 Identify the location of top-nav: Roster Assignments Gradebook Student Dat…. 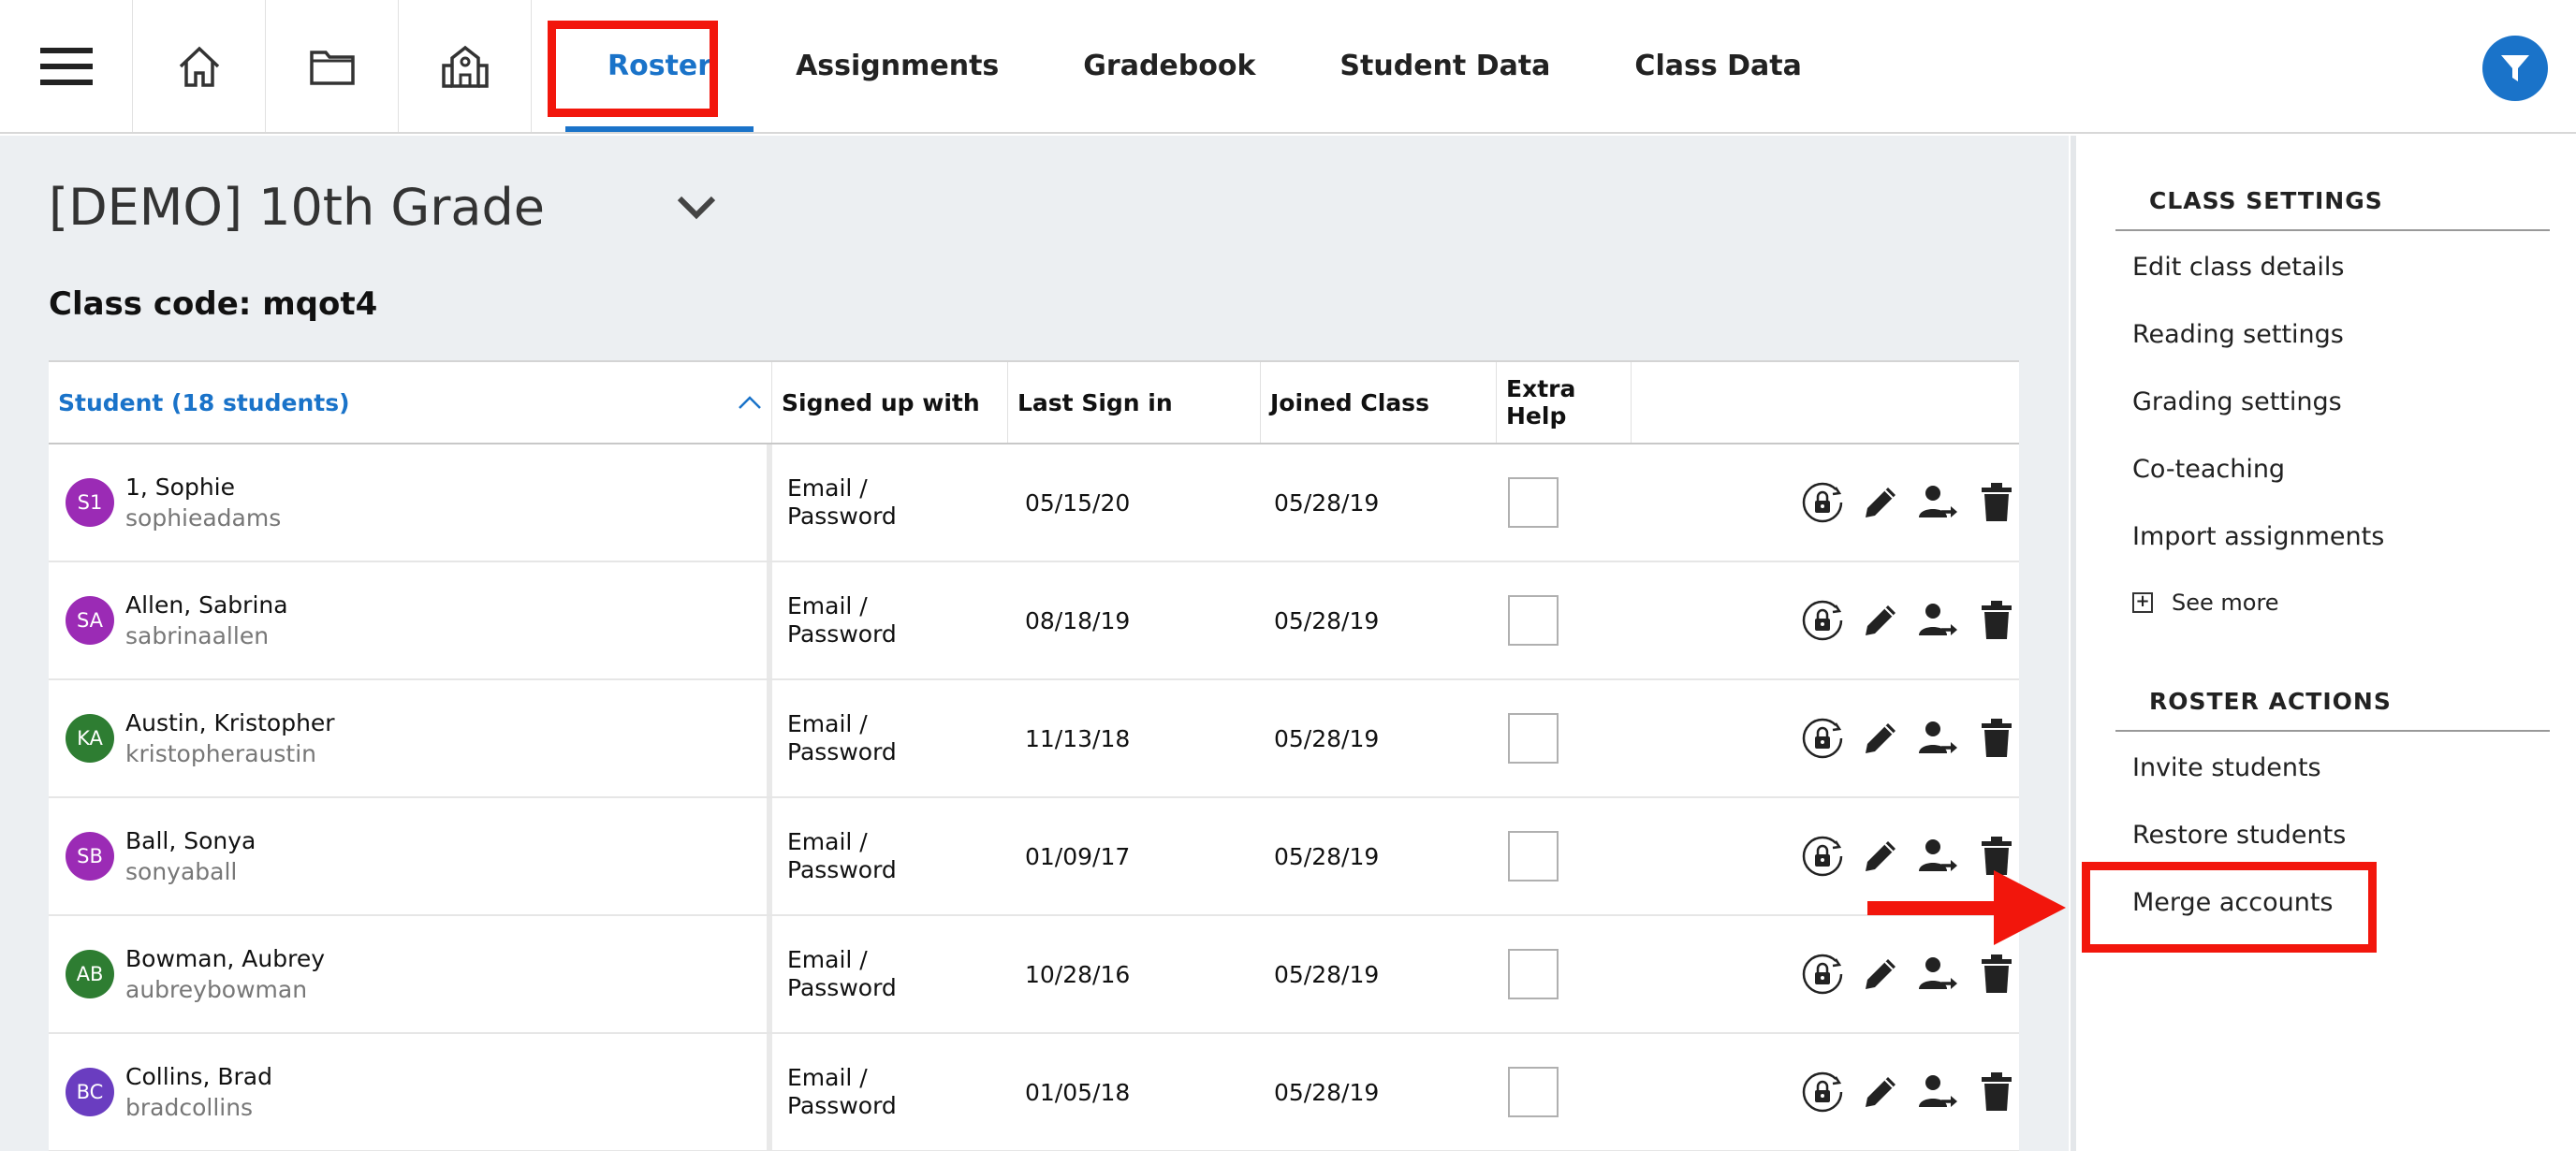
(1288, 67).